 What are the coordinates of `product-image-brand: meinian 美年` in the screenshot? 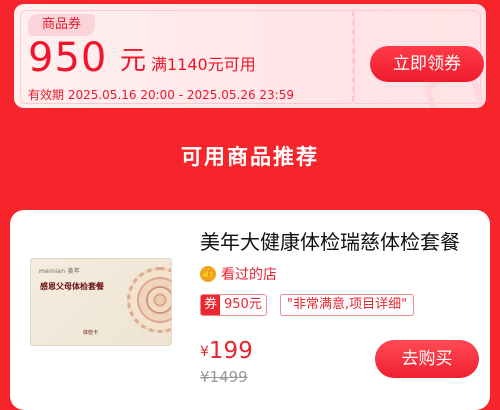 It's located at (60, 271).